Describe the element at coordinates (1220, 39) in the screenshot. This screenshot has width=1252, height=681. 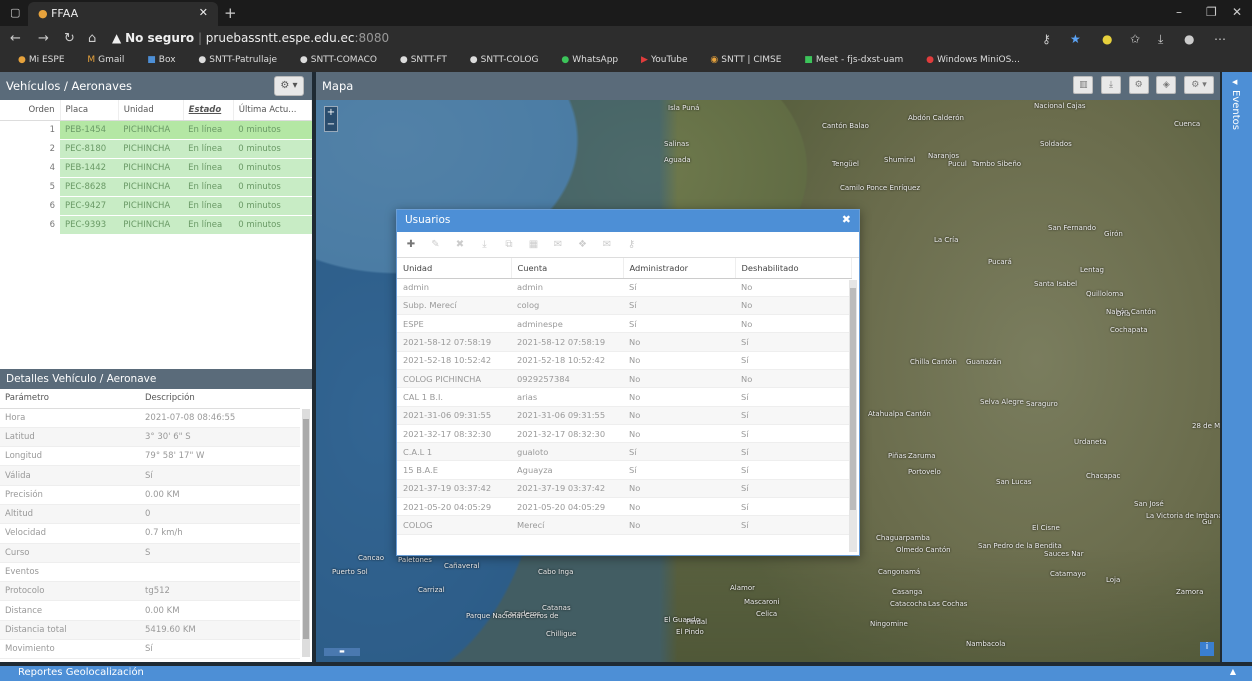
I see `menu-icon: ⋯` at that location.